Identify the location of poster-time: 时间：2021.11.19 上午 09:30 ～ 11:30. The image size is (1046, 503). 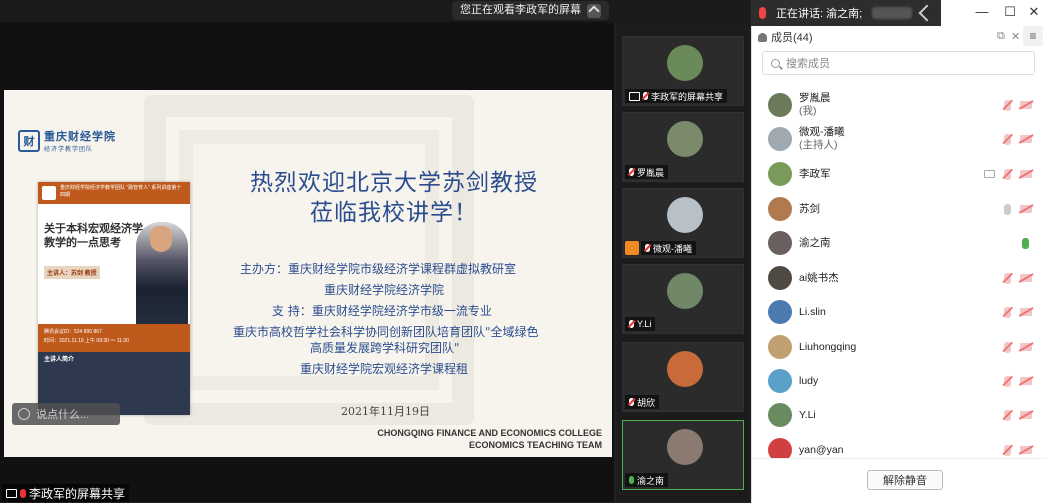
(86, 341).